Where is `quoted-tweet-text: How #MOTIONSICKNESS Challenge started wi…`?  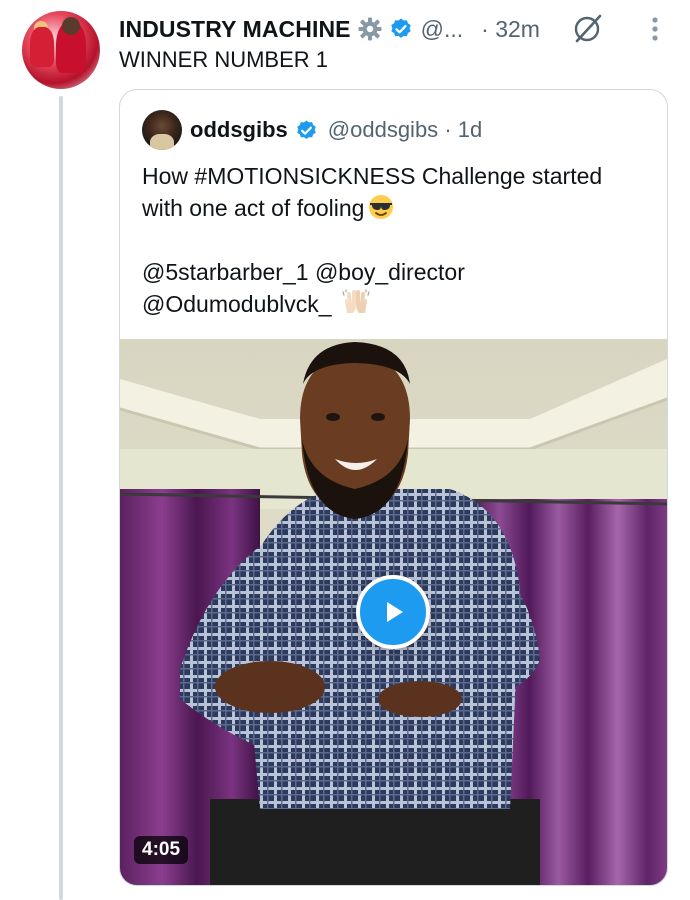 quoted-tweet-text: How #MOTIONSICKNESS Challenge started wi… is located at coordinates (397, 240).